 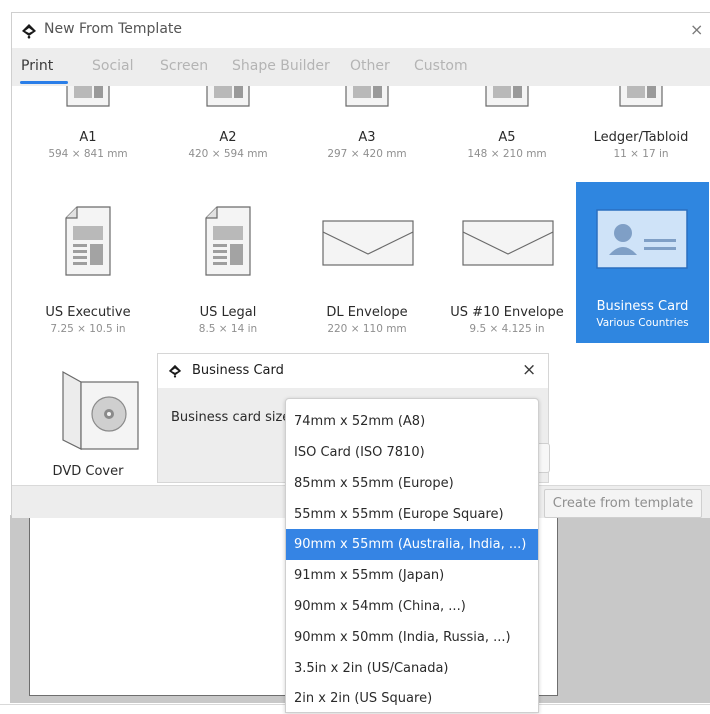 What do you see at coordinates (642, 323) in the screenshot?
I see `template-size: Various Countries` at bounding box center [642, 323].